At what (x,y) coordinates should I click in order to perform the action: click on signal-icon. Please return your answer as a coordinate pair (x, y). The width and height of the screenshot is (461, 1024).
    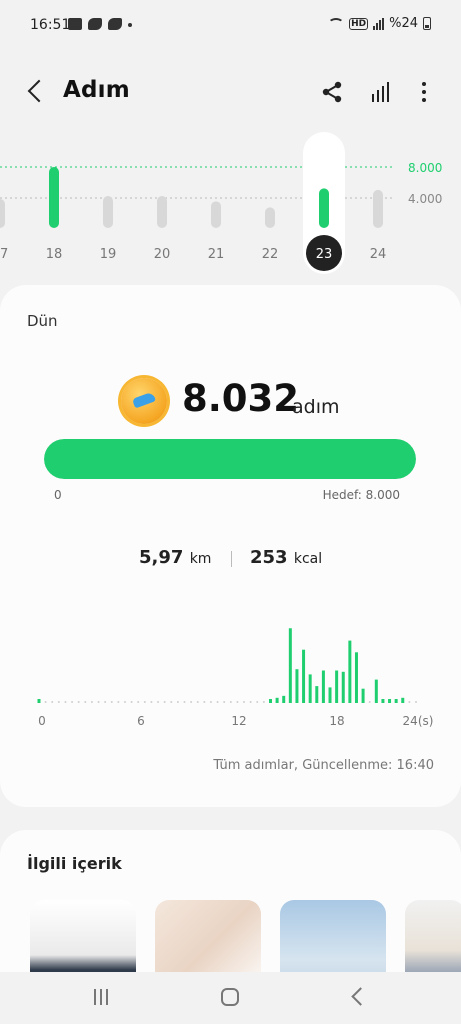
    Looking at the image, I should click on (379, 23).